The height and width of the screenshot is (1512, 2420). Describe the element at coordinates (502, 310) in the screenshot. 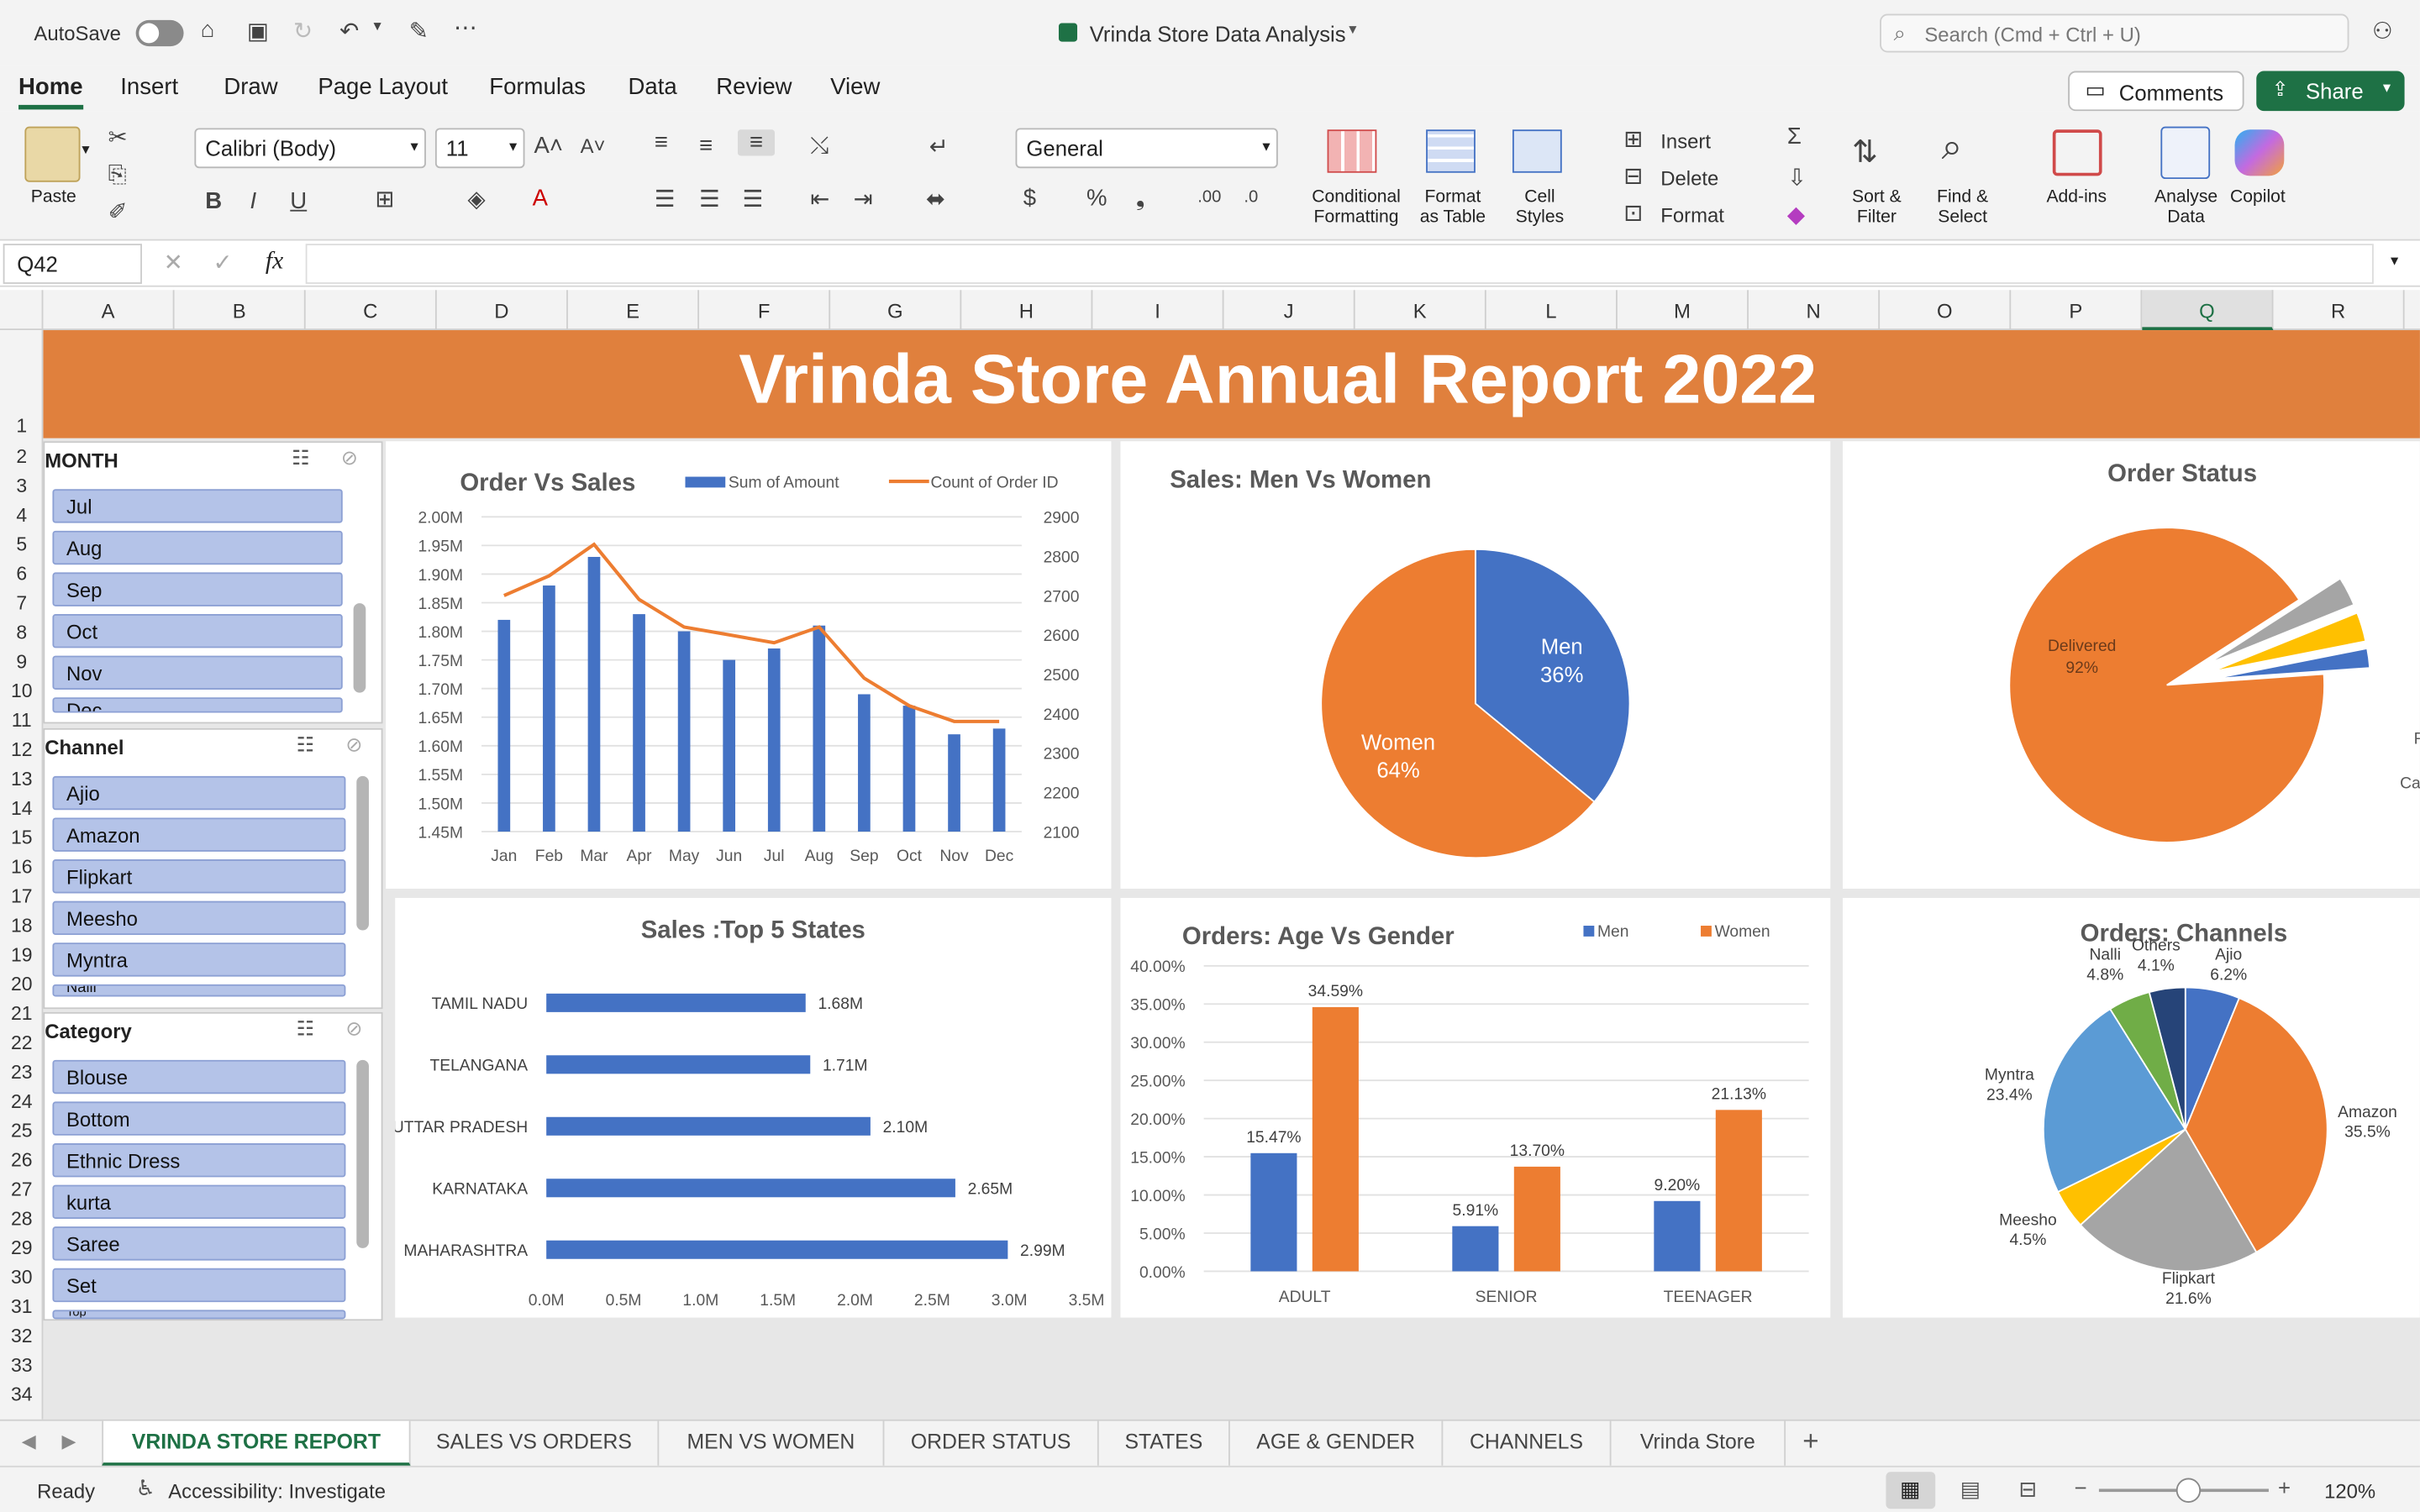

I see `column-header-D: D` at that location.